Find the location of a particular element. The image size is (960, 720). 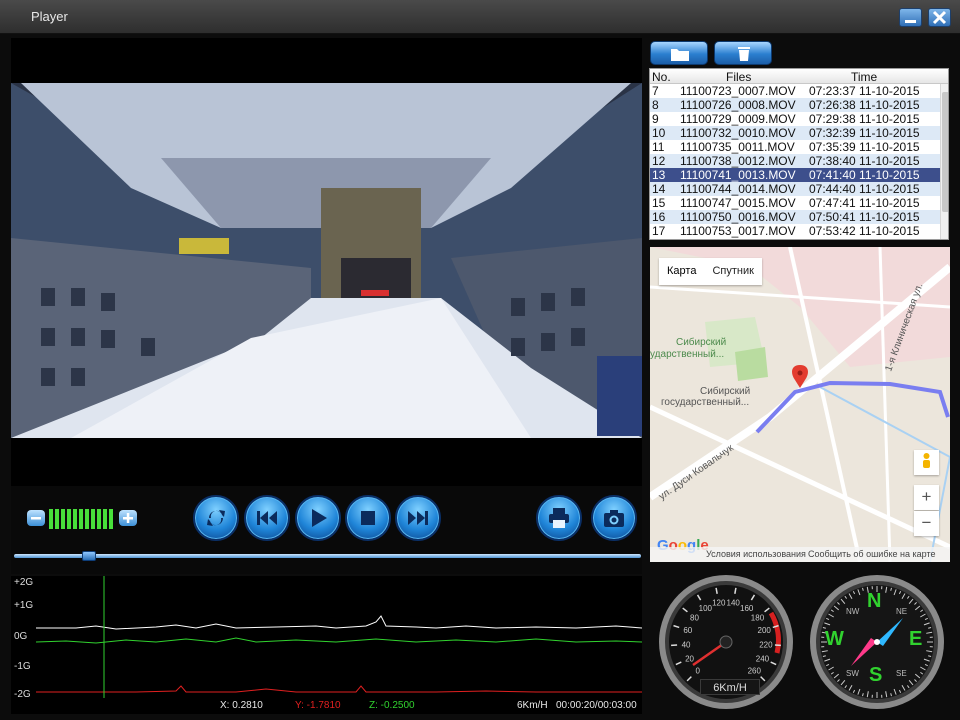

column-no: No. is located at coordinates (661, 77).